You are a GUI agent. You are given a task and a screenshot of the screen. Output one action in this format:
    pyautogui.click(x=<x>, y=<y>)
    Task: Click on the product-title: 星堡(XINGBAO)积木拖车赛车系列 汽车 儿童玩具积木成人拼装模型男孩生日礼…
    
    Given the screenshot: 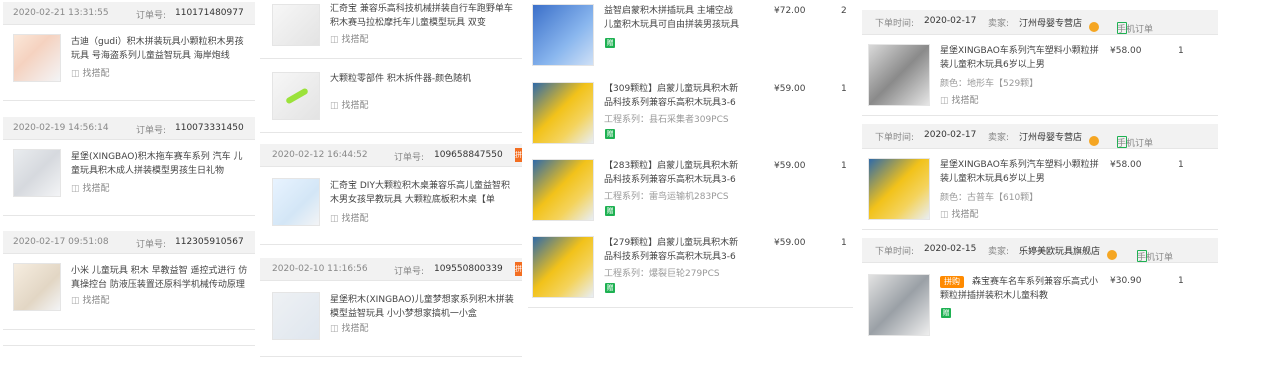 What is the action you would take?
    pyautogui.click(x=161, y=164)
    